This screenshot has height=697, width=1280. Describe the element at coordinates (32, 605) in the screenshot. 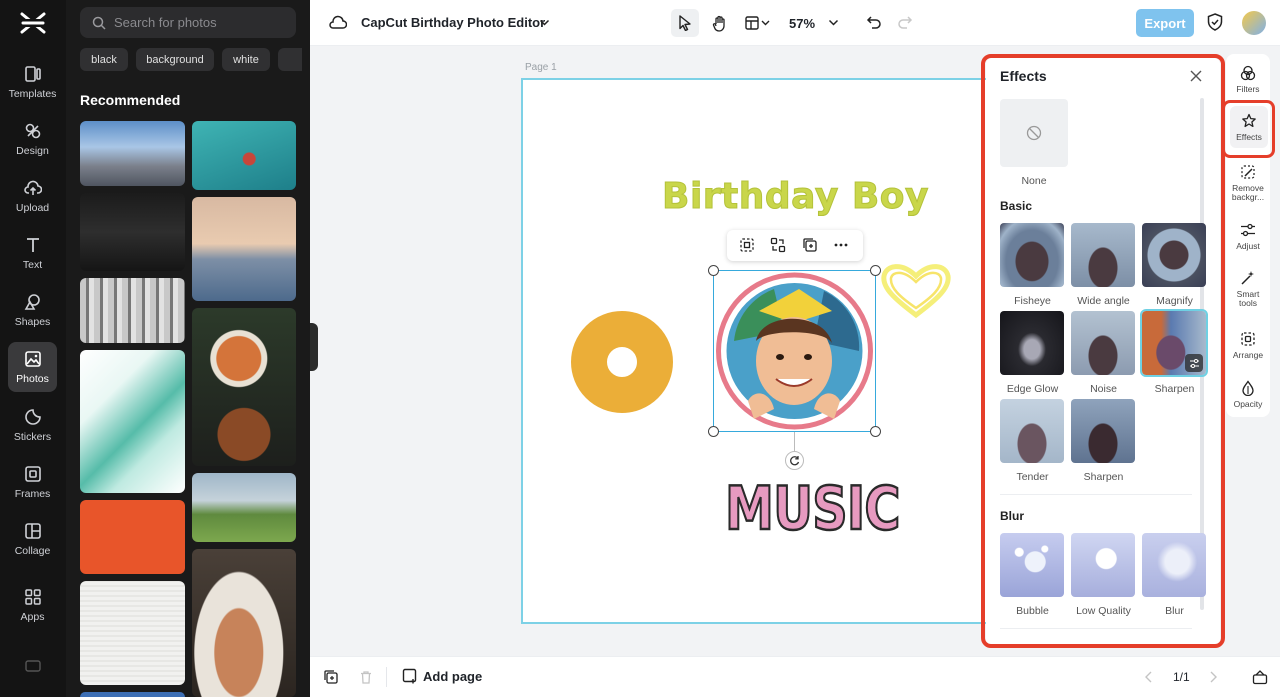

I see `sidebar-item-apps: Apps` at that location.